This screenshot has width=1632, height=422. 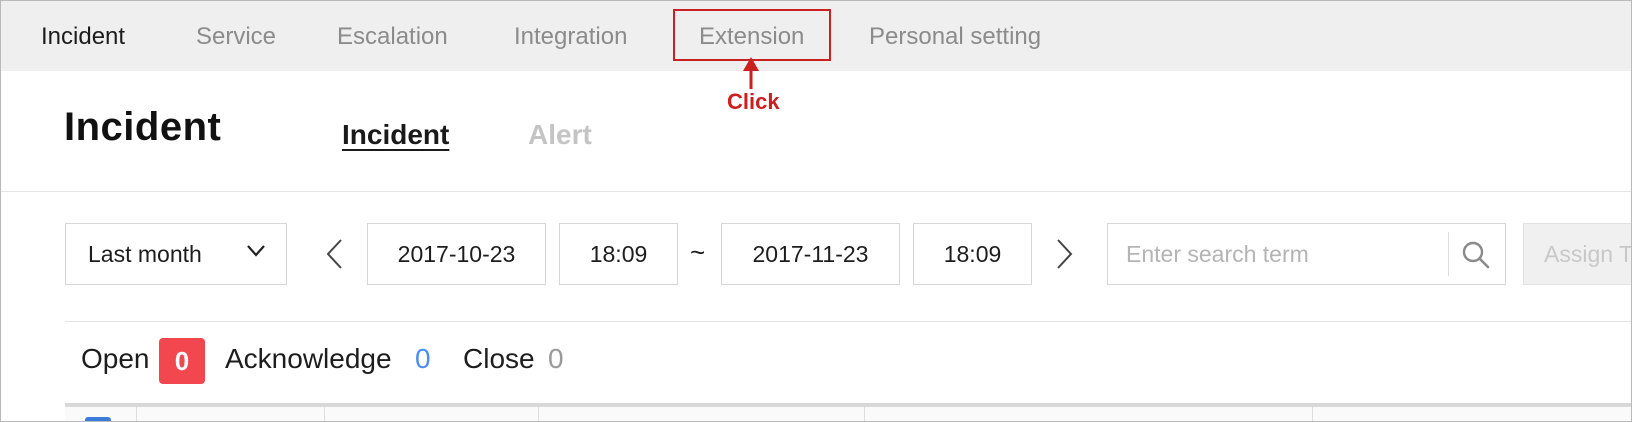 I want to click on page-title: Incident, so click(x=143, y=127).